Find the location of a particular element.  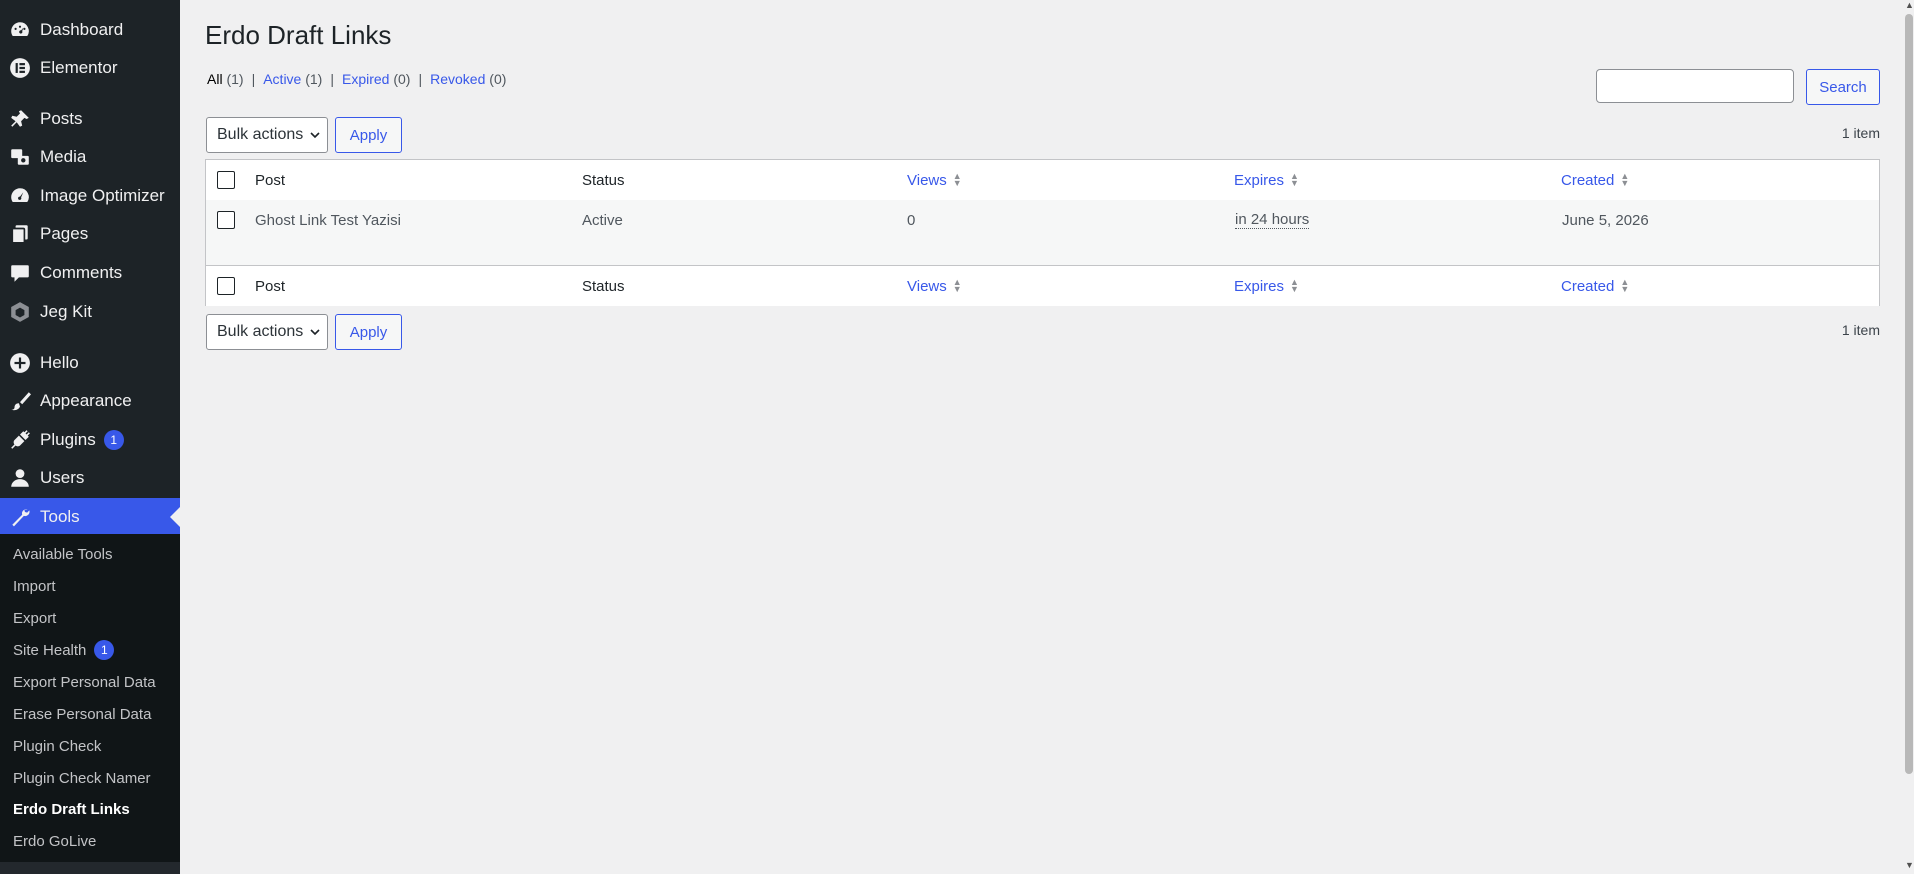

menu-plugins: Plugins 1 is located at coordinates (90, 440).